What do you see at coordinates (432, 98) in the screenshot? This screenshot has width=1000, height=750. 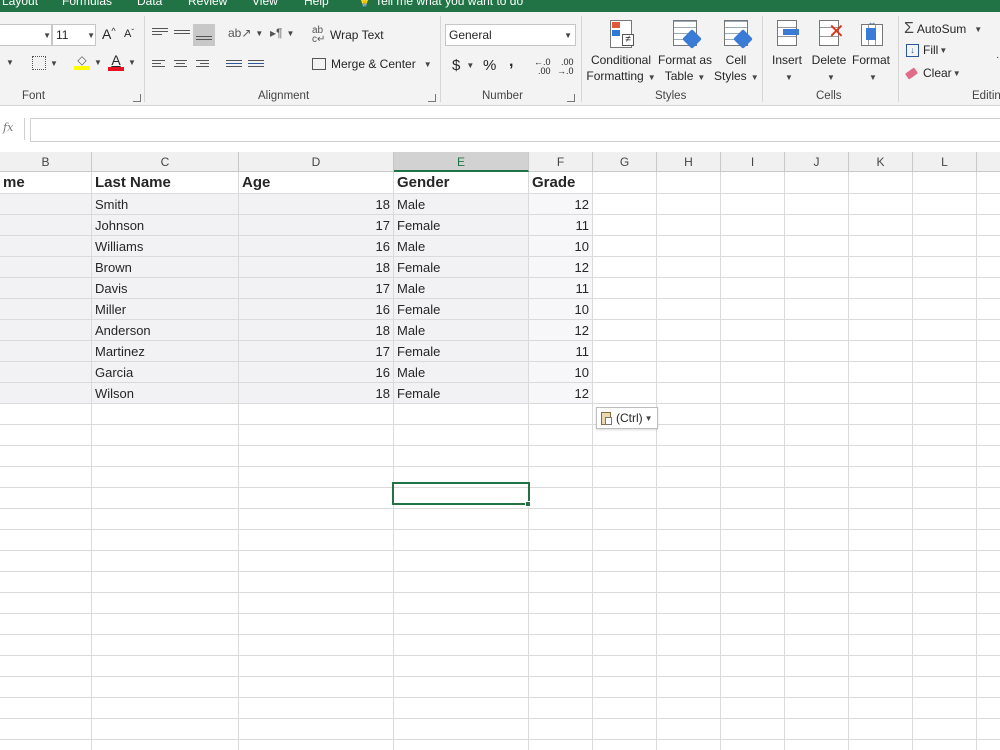 I see `alignment-dialog-launcher` at bounding box center [432, 98].